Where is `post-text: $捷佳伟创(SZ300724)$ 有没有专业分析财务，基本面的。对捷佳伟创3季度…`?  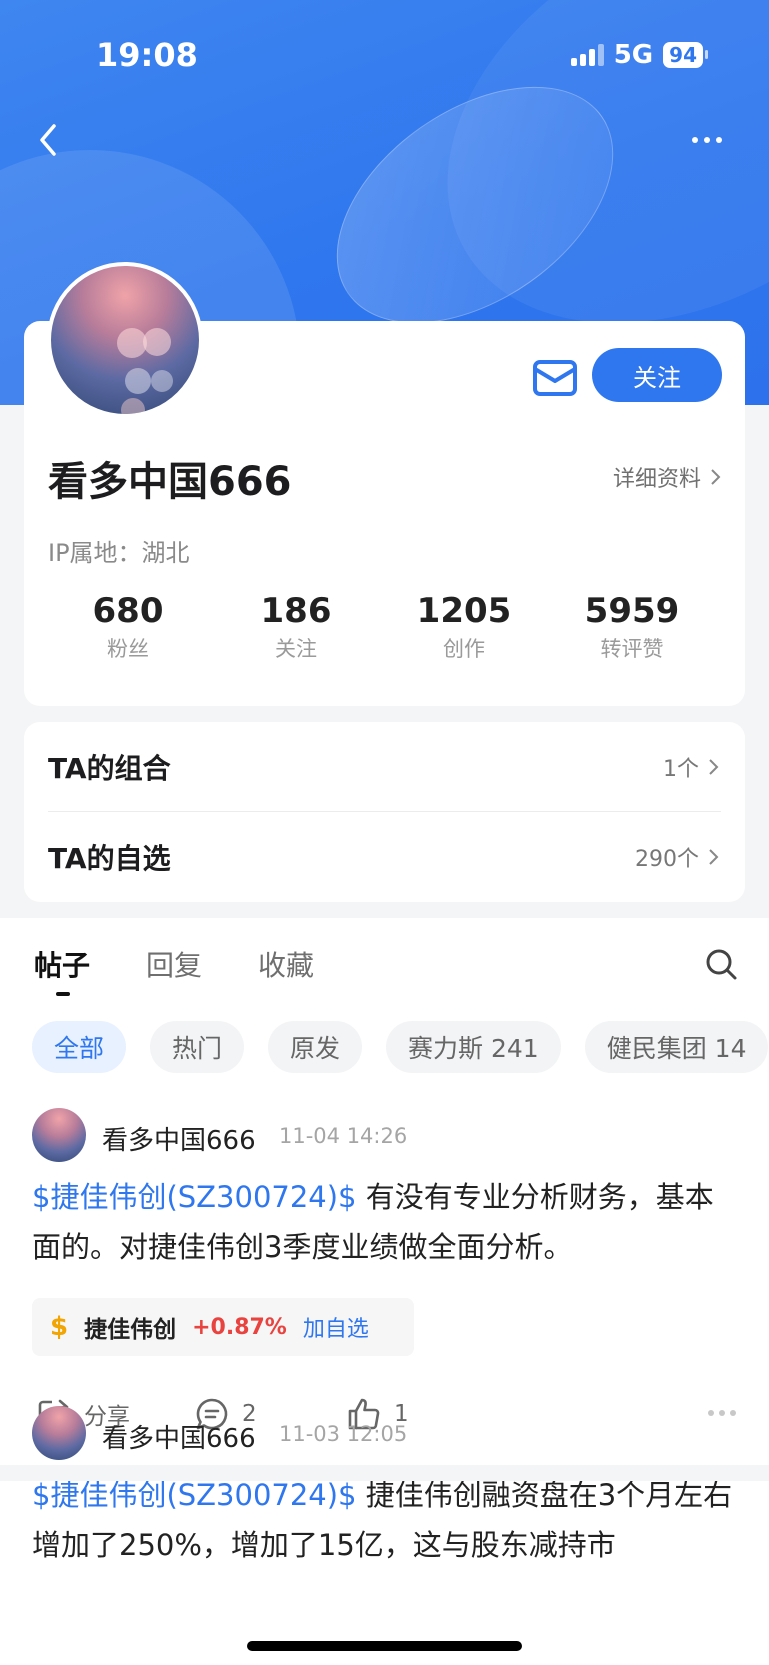 post-text: $捷佳伟创(SZ300724)$ 有没有专业分析财务，基本面的。对捷佳伟创3季度… is located at coordinates (384, 1222).